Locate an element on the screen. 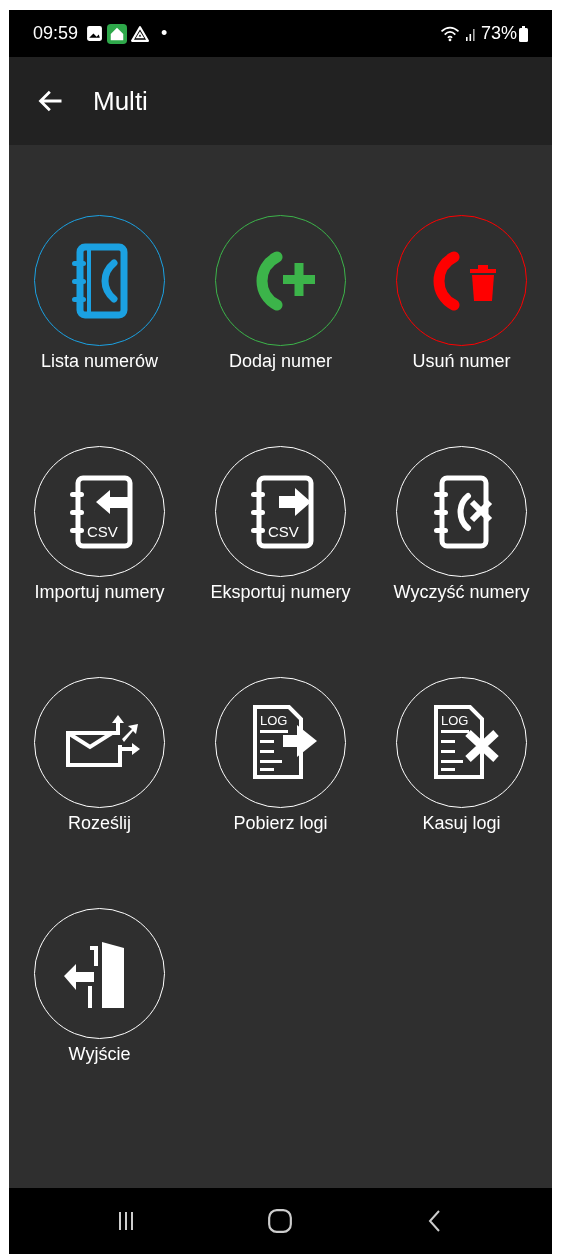 The image size is (561, 1254). triangle-icon is located at coordinates (140, 33).